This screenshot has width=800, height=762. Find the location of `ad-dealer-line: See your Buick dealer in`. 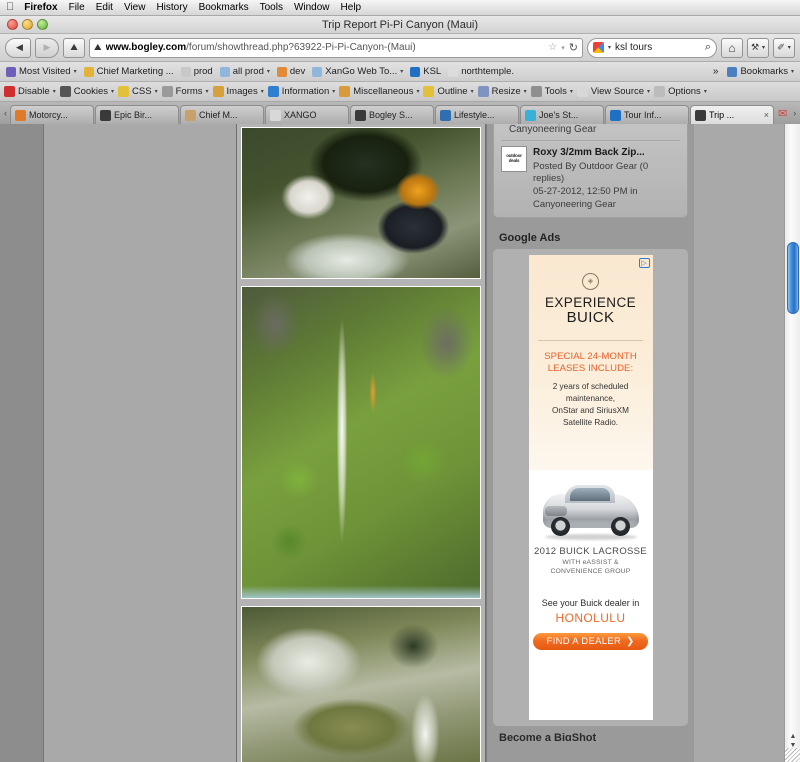

ad-dealer-line: See your Buick dealer in is located at coordinates (590, 603).